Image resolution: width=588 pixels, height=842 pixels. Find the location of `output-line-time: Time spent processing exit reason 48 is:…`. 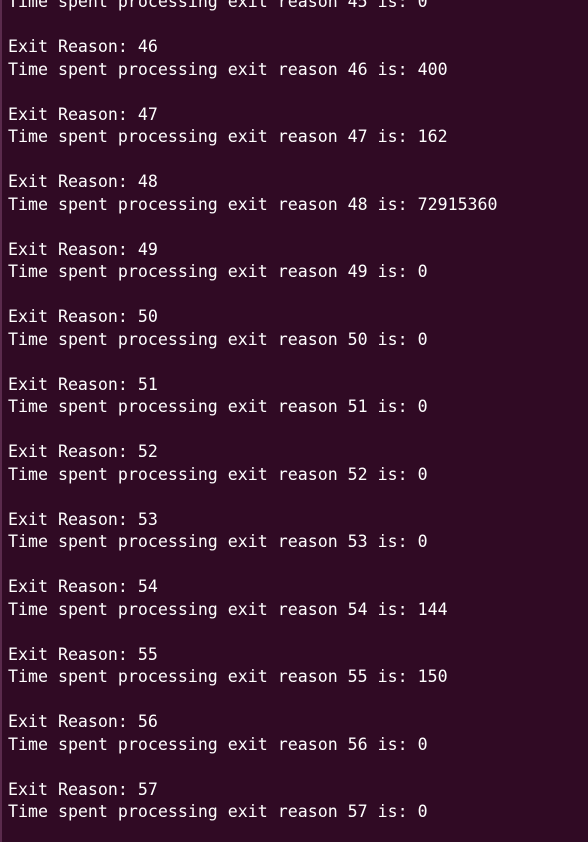

output-line-time: Time spent processing exit reason 48 is:… is located at coordinates (253, 204).